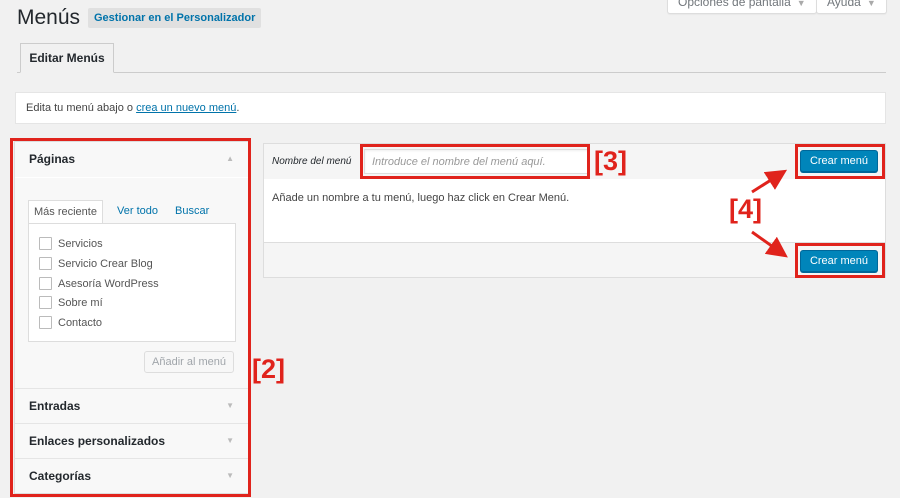 This screenshot has height=498, width=900. I want to click on arrow-to-top-button, so click(769, 181).